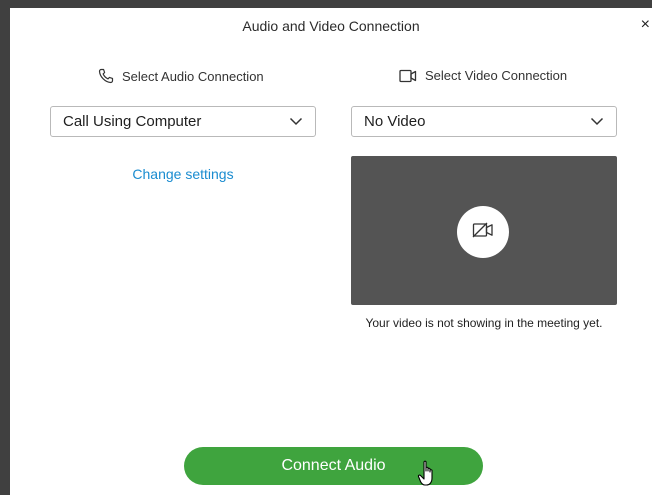 The height and width of the screenshot is (495, 652). Describe the element at coordinates (496, 75) in the screenshot. I see `video-heading-label: Select Video Connection` at that location.